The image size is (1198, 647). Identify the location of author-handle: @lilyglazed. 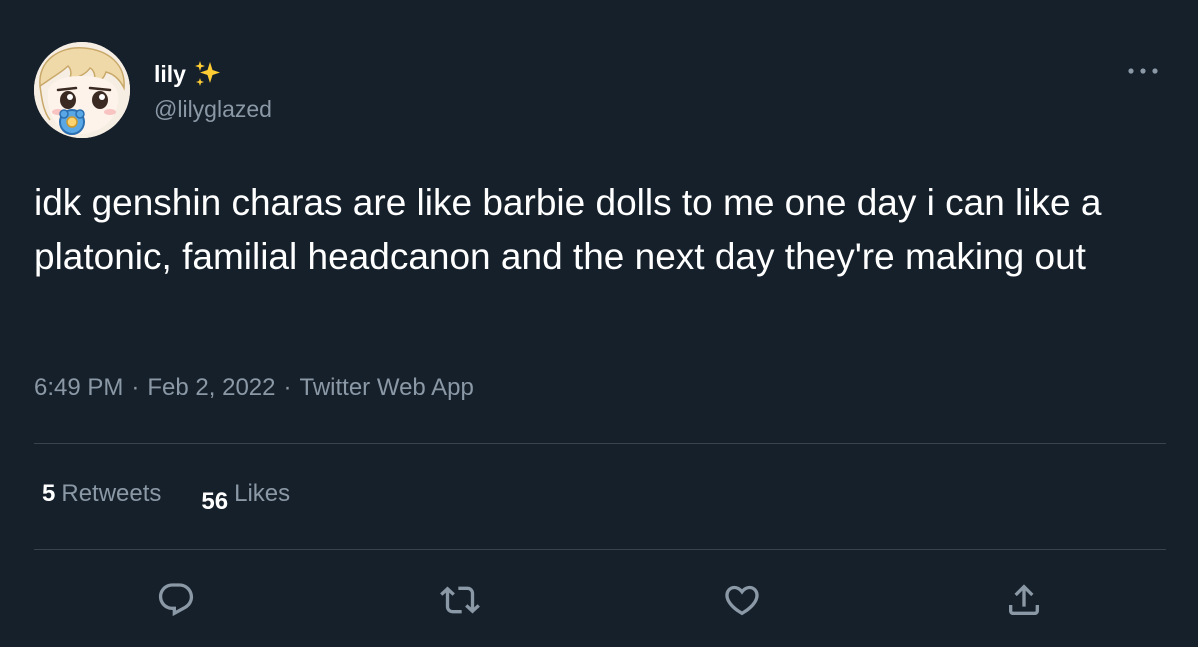
(213, 109).